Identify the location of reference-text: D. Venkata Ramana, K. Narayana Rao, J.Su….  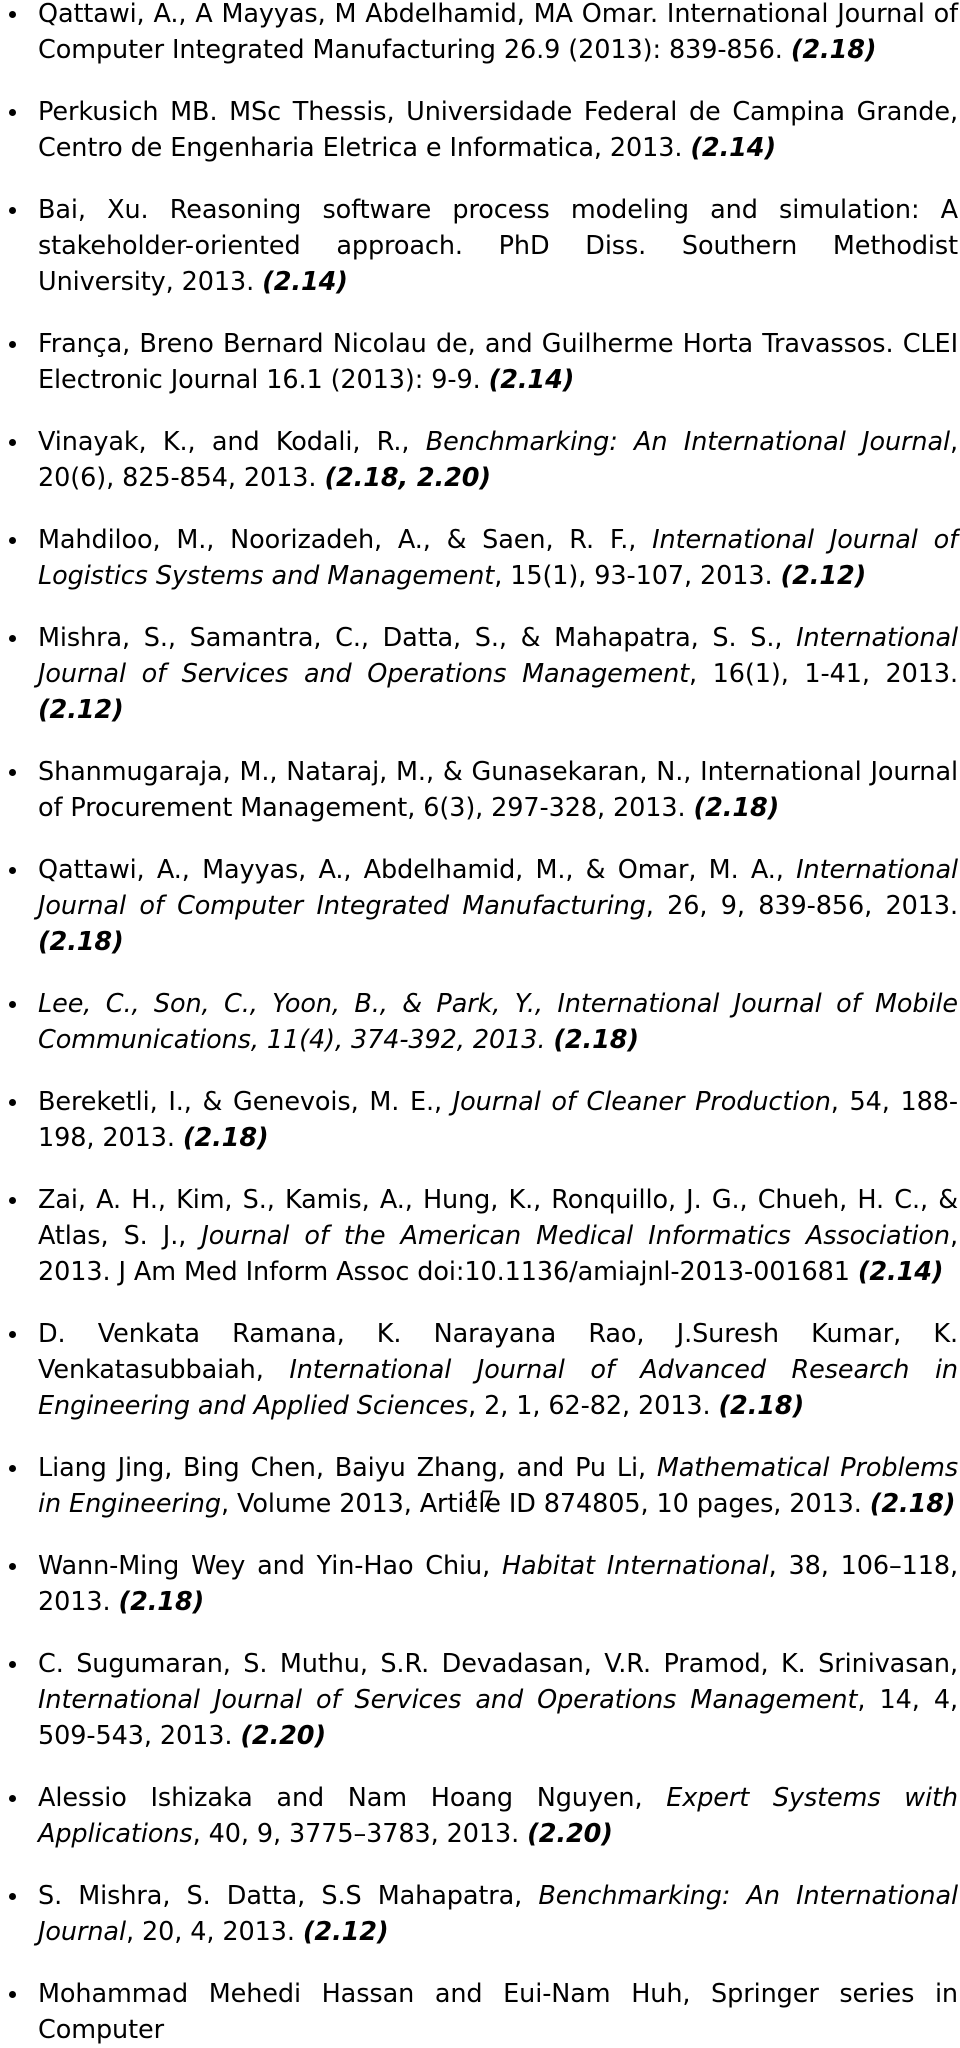
(498, 1370).